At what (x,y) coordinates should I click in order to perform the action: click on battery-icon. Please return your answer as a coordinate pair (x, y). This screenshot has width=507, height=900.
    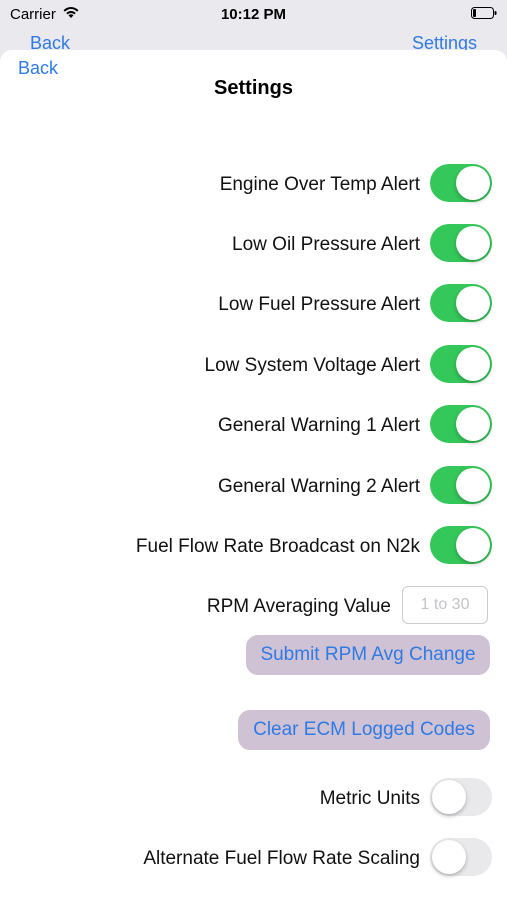
    Looking at the image, I should click on (484, 13).